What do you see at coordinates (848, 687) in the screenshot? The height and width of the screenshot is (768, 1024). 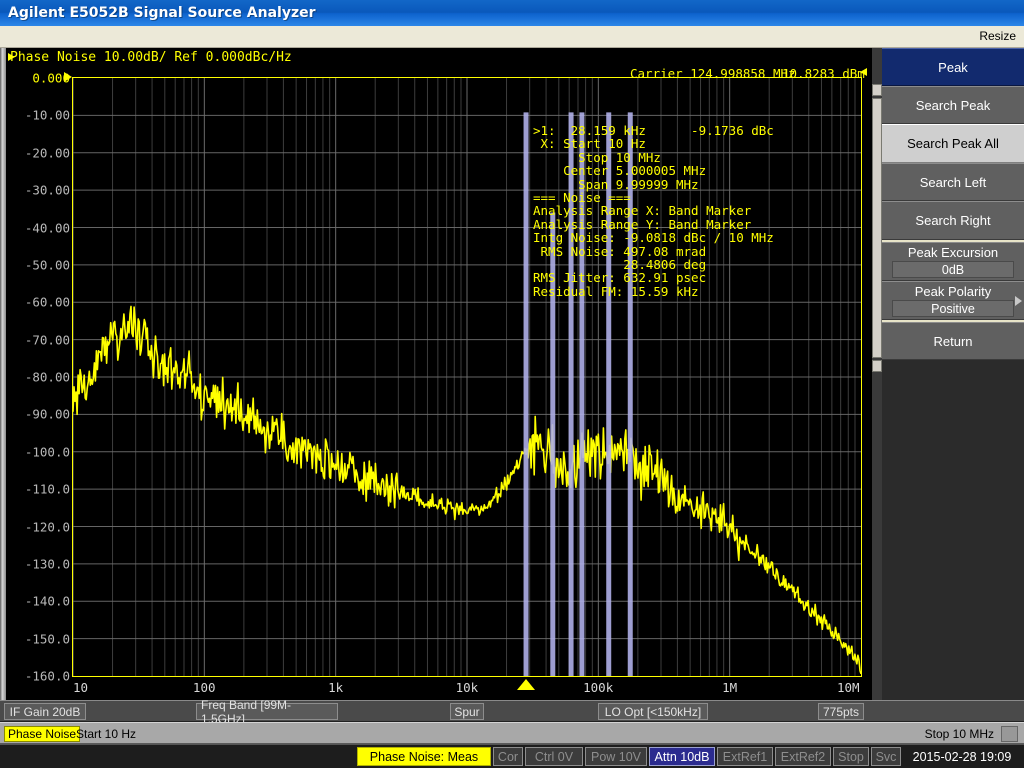 I see `x-axis-tick-label: 10M` at bounding box center [848, 687].